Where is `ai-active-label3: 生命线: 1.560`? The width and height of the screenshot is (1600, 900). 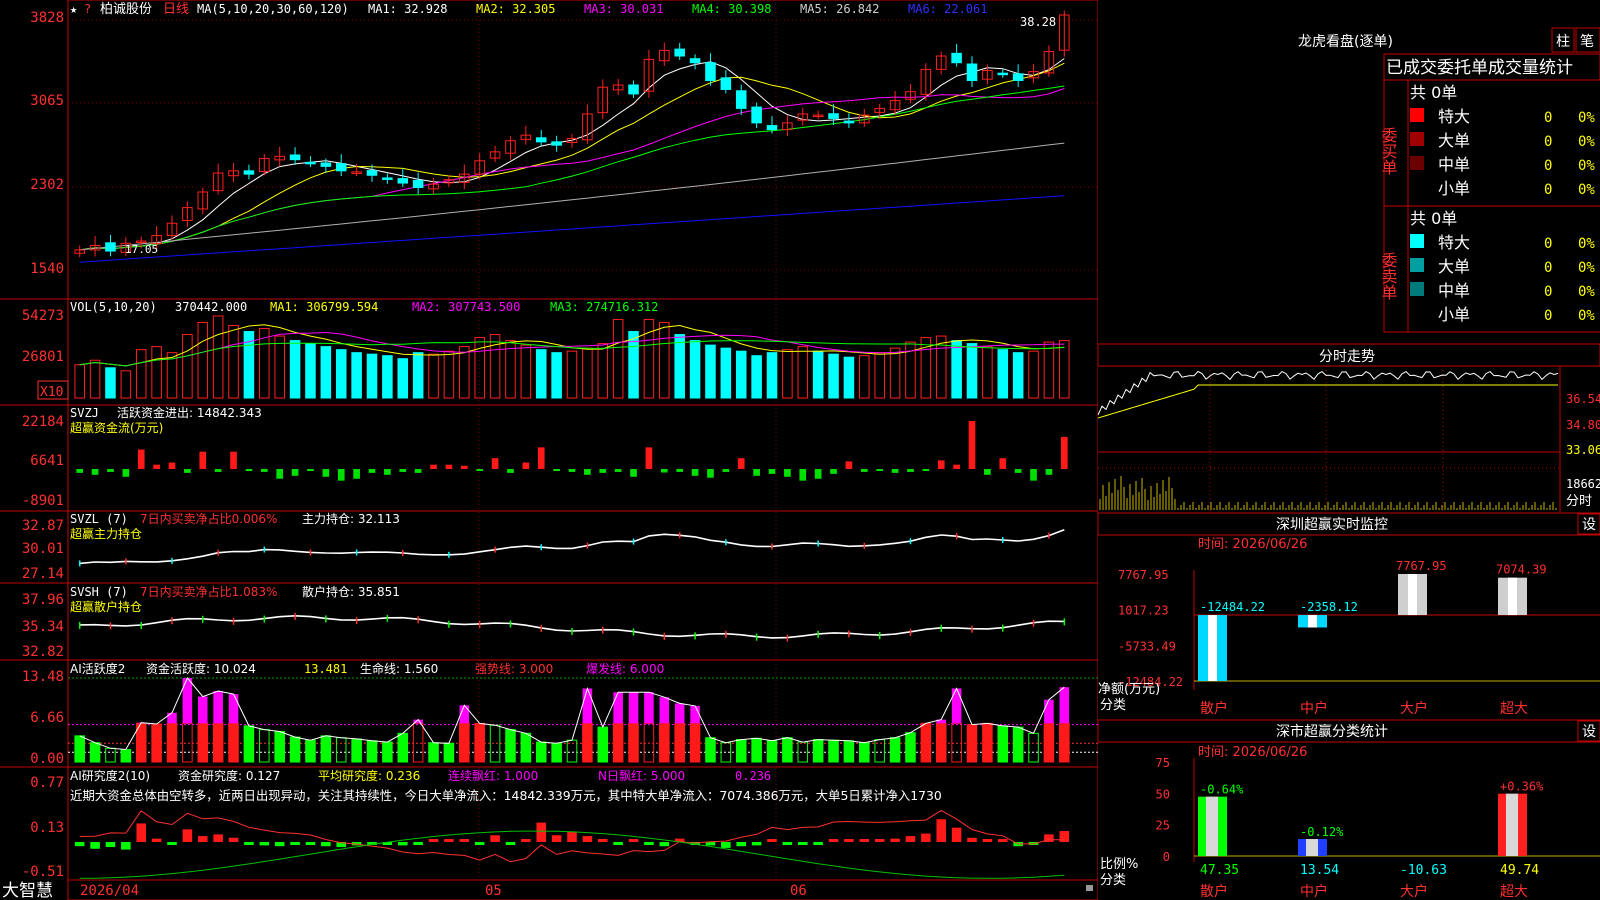 ai-active-label3: 生命线: 1.560 is located at coordinates (399, 668).